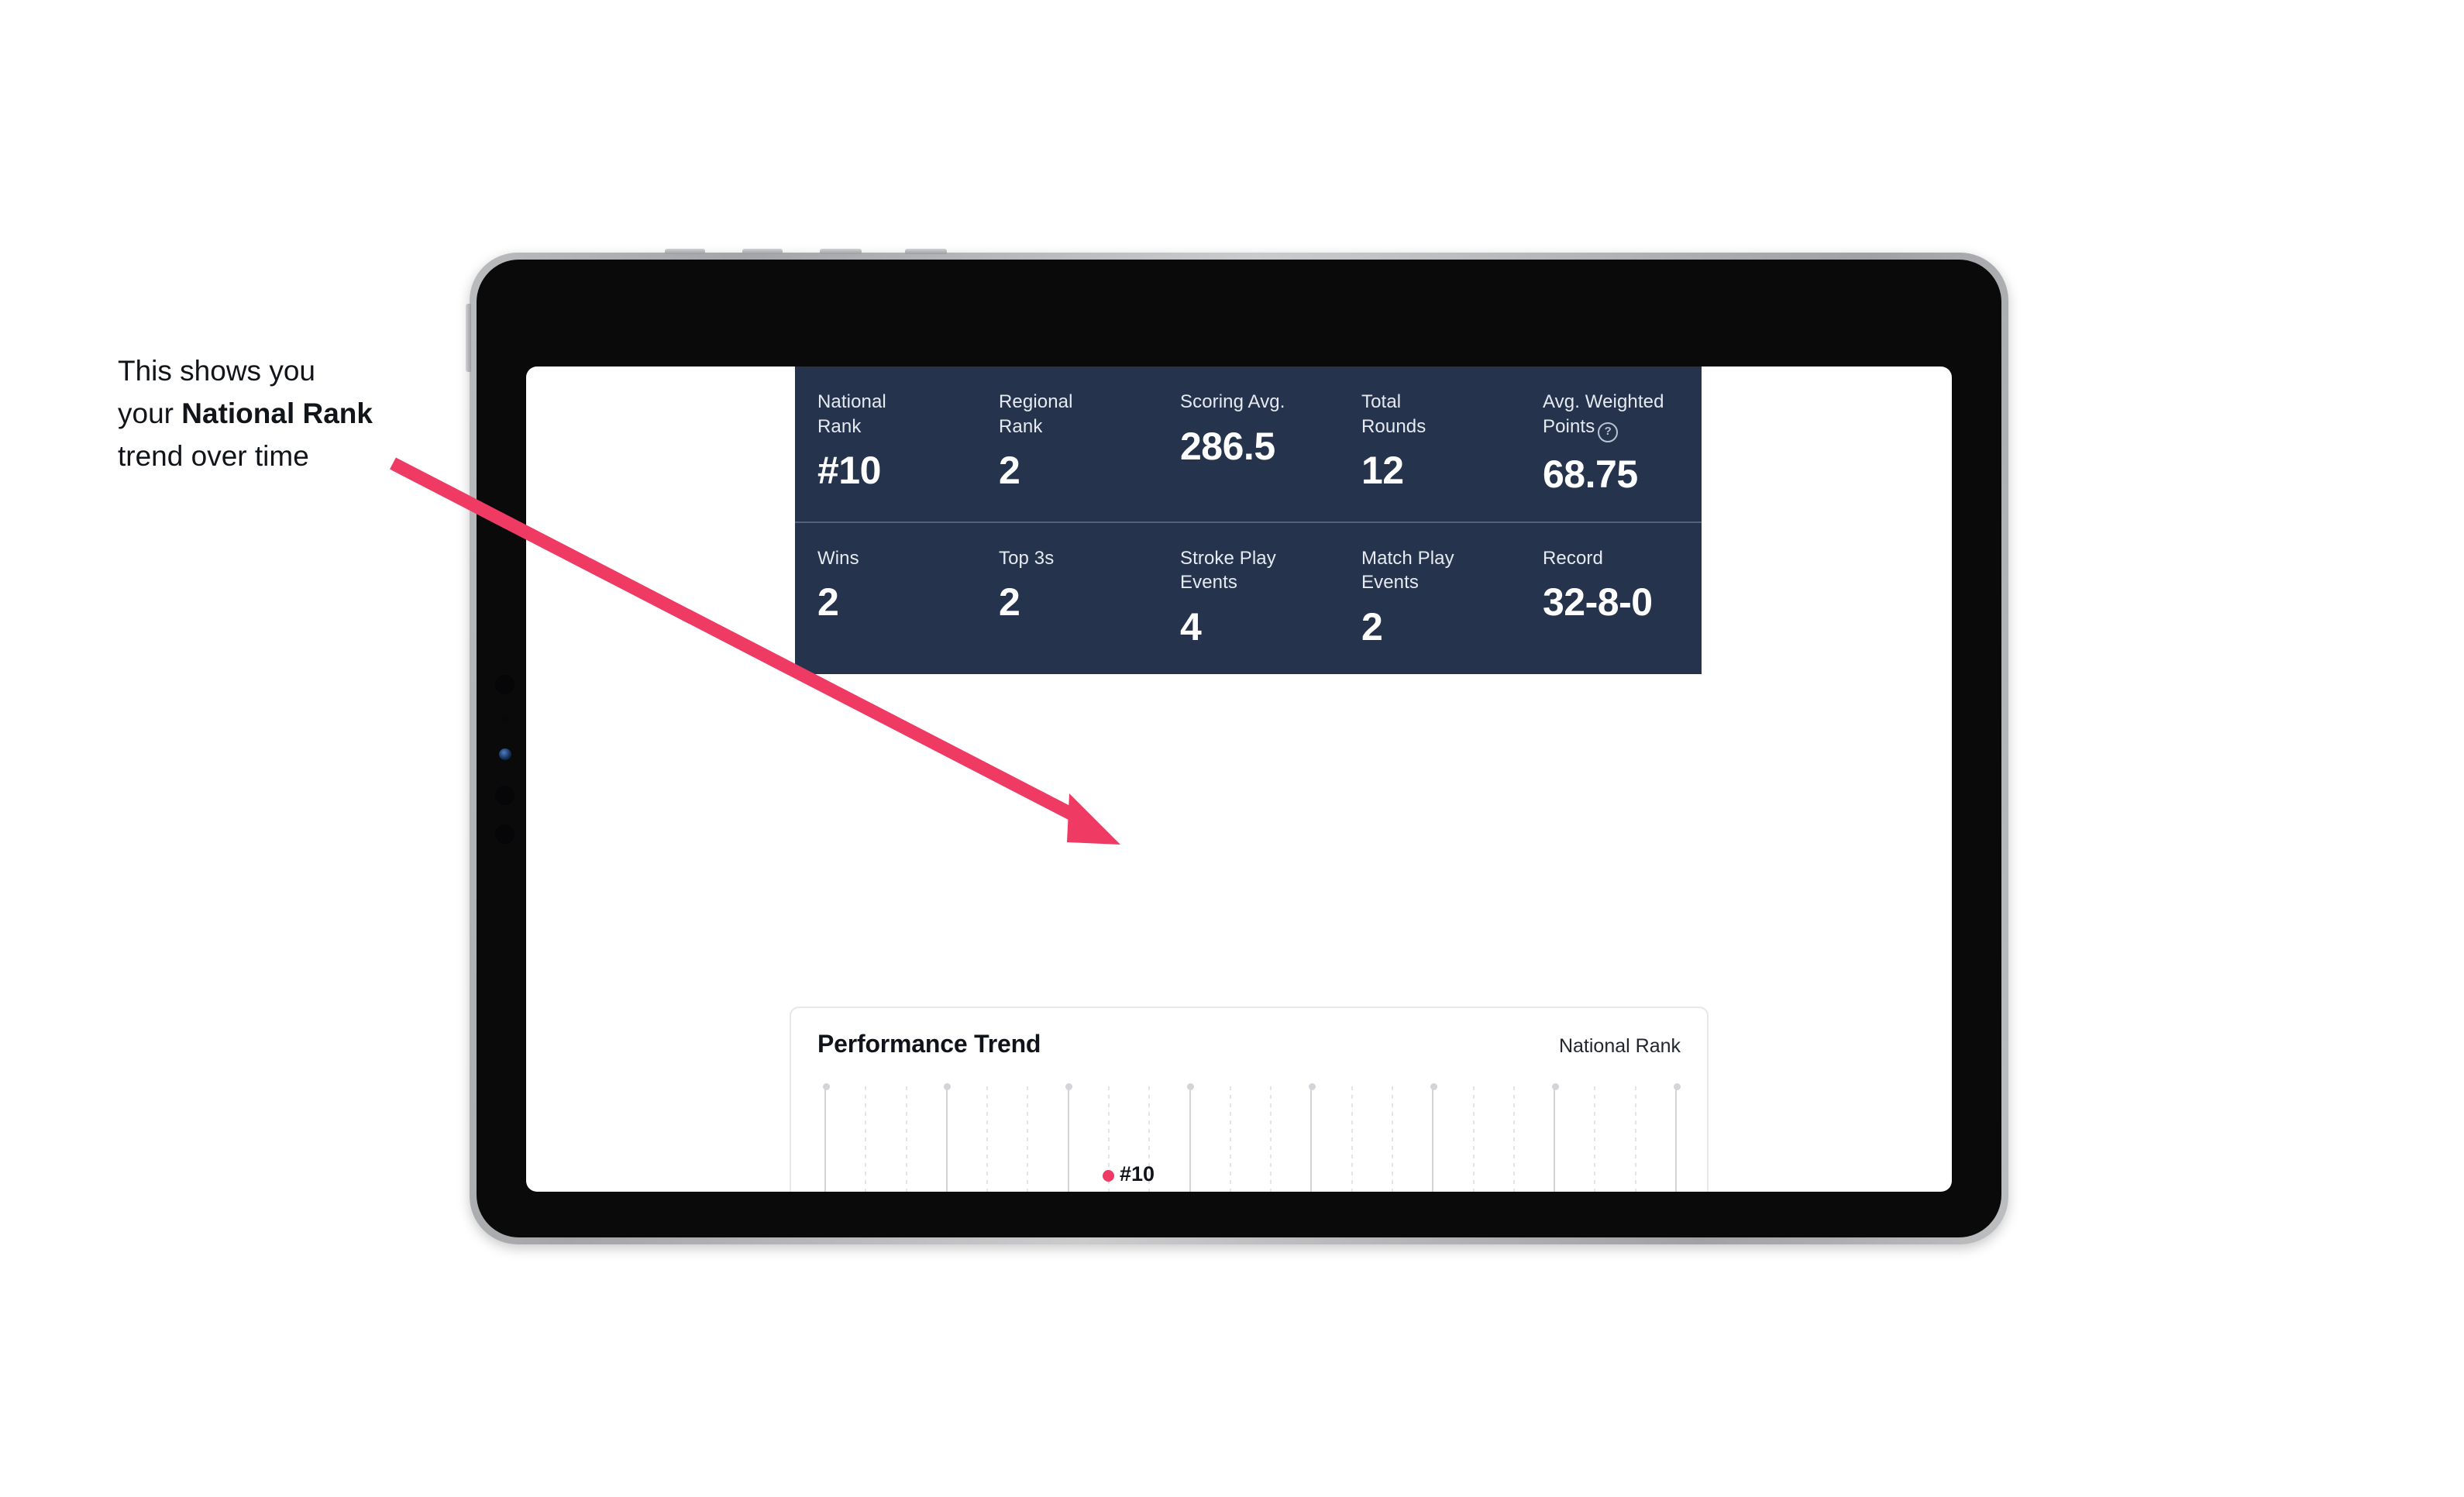  Describe the element at coordinates (1109, 1175) in the screenshot. I see `chart-data-point` at that location.